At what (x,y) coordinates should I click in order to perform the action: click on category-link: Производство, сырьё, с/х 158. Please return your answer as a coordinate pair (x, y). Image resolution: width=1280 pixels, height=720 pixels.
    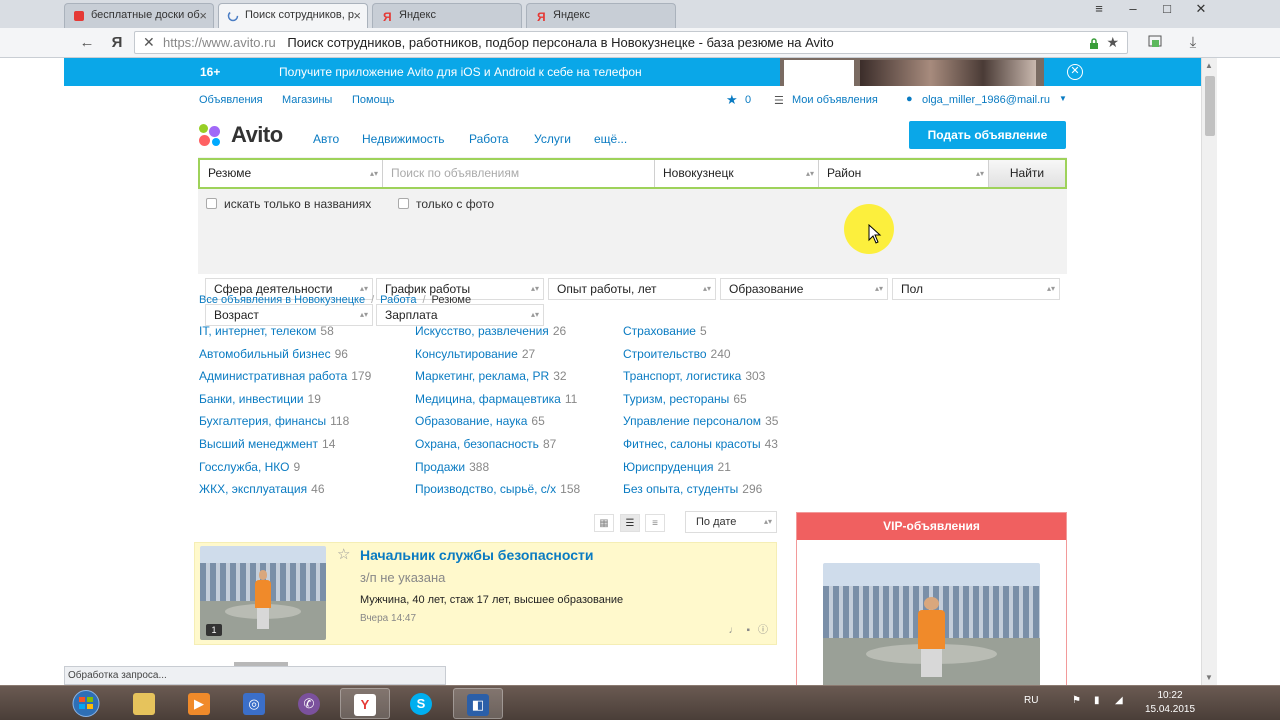
    Looking at the image, I should click on (497, 489).